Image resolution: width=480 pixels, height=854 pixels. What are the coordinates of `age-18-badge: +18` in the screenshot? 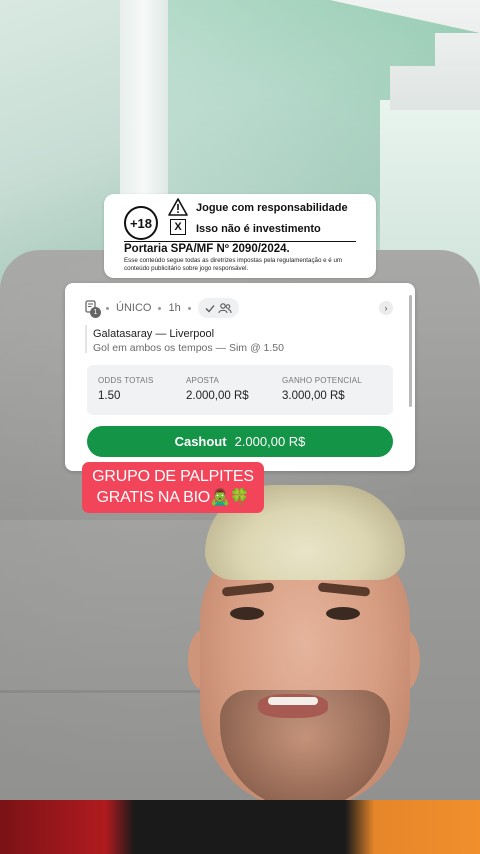 It's located at (141, 223).